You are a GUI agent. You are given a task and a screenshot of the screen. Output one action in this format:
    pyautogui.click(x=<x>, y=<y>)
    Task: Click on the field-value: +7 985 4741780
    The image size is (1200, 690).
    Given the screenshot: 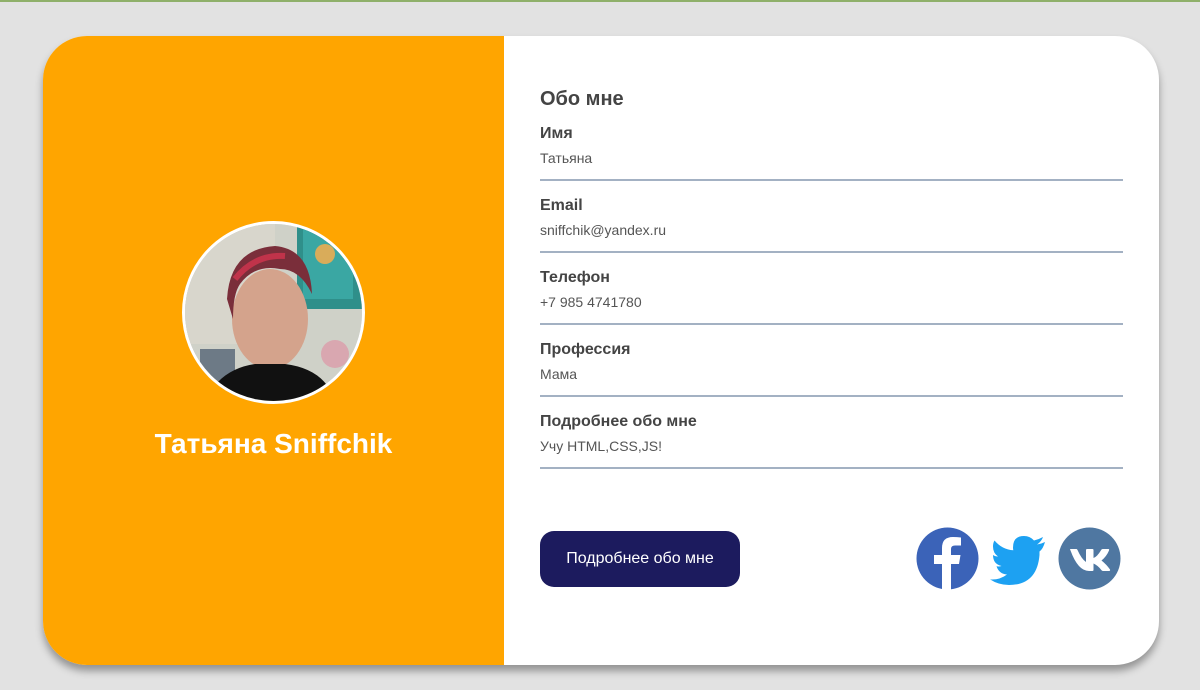 What is the action you would take?
    pyautogui.click(x=591, y=302)
    